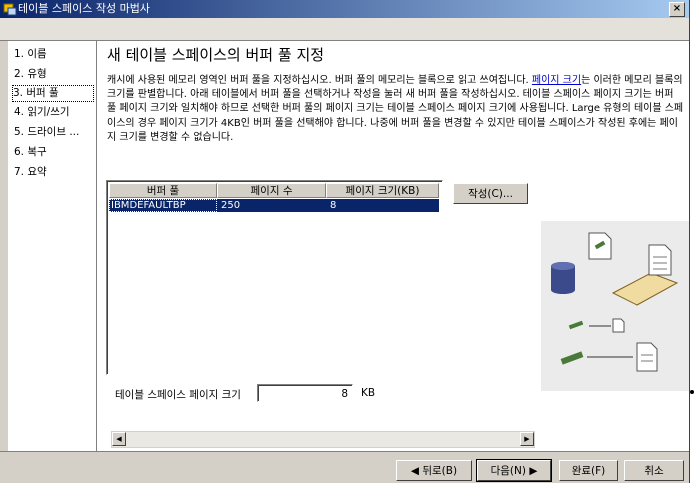  I want to click on close-button: ×, so click(677, 9).